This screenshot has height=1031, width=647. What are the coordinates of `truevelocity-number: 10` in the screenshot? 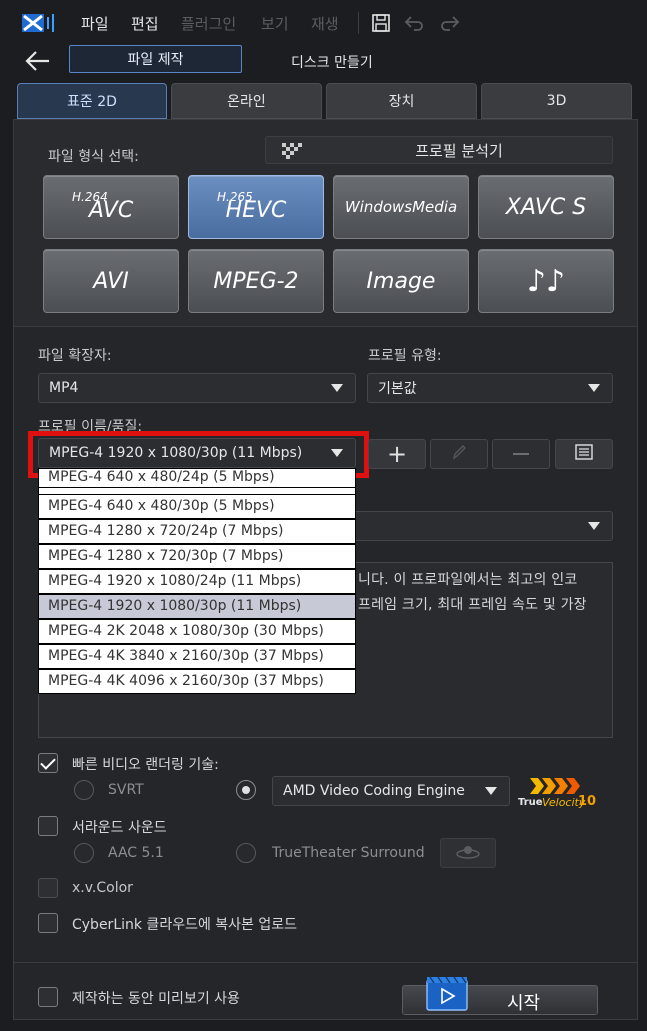 It's located at (587, 801).